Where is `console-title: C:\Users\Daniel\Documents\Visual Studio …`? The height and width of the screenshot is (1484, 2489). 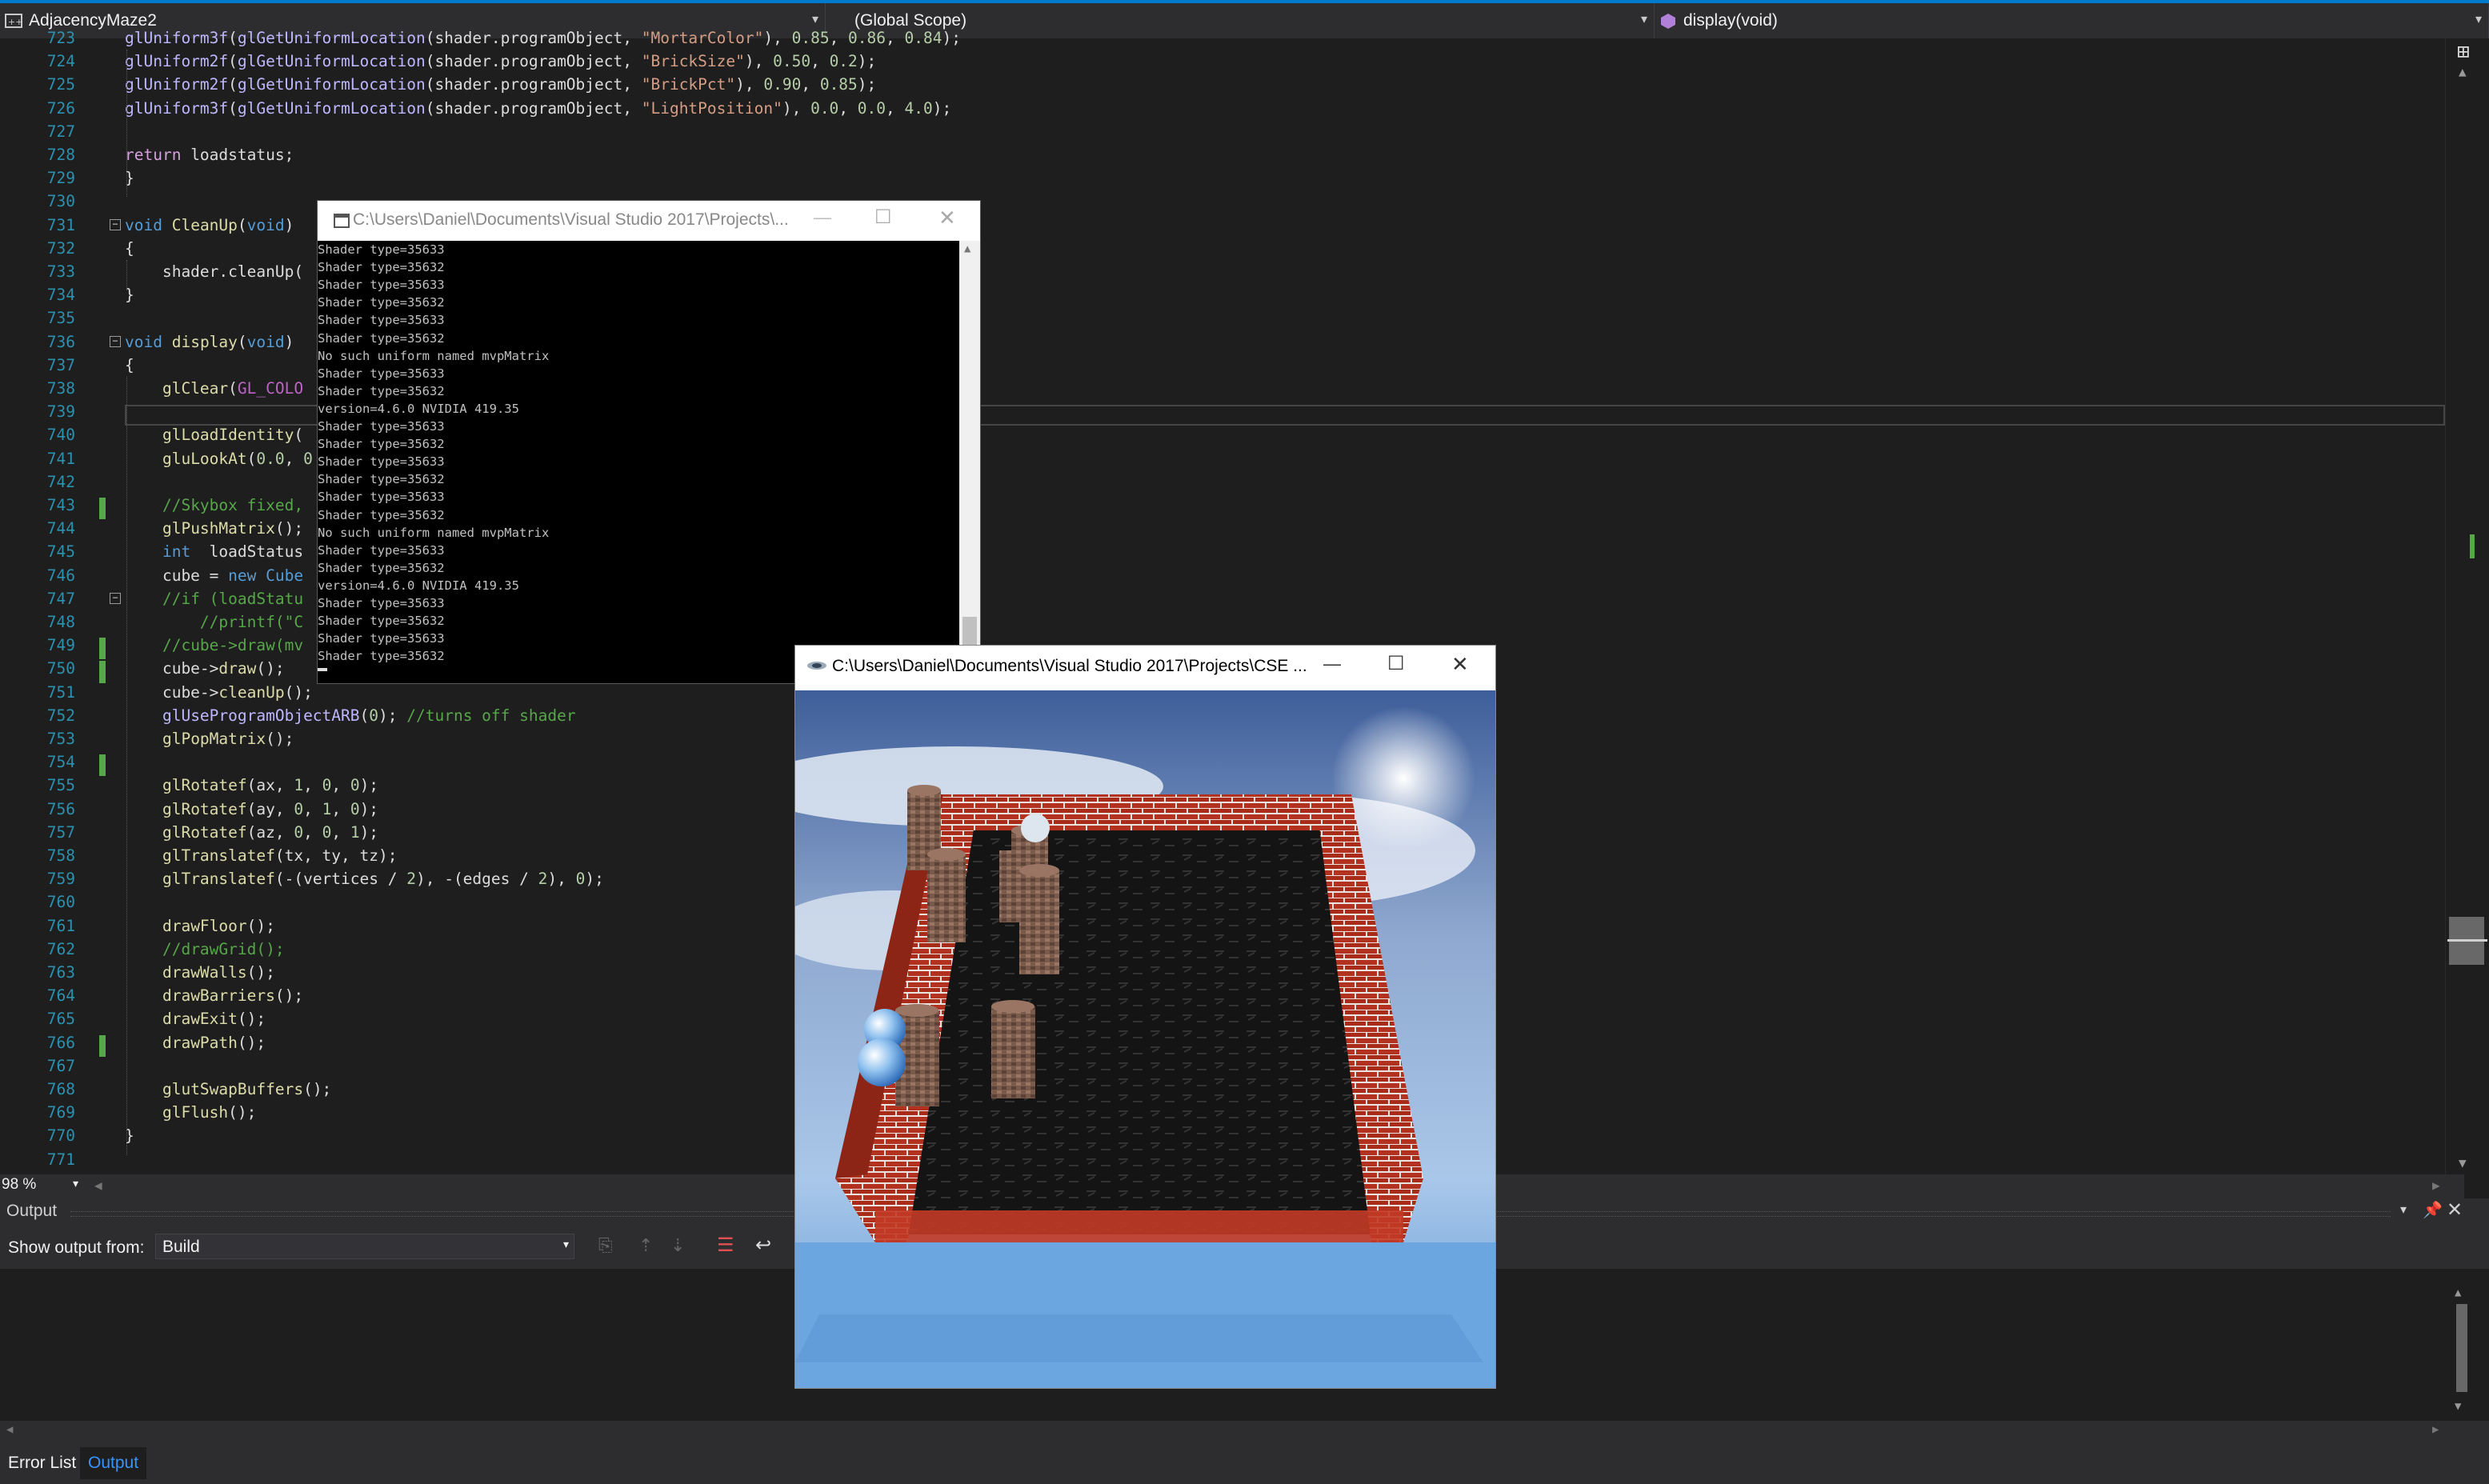 console-title: C:\Users\Daniel\Documents\Visual Studio … is located at coordinates (571, 219).